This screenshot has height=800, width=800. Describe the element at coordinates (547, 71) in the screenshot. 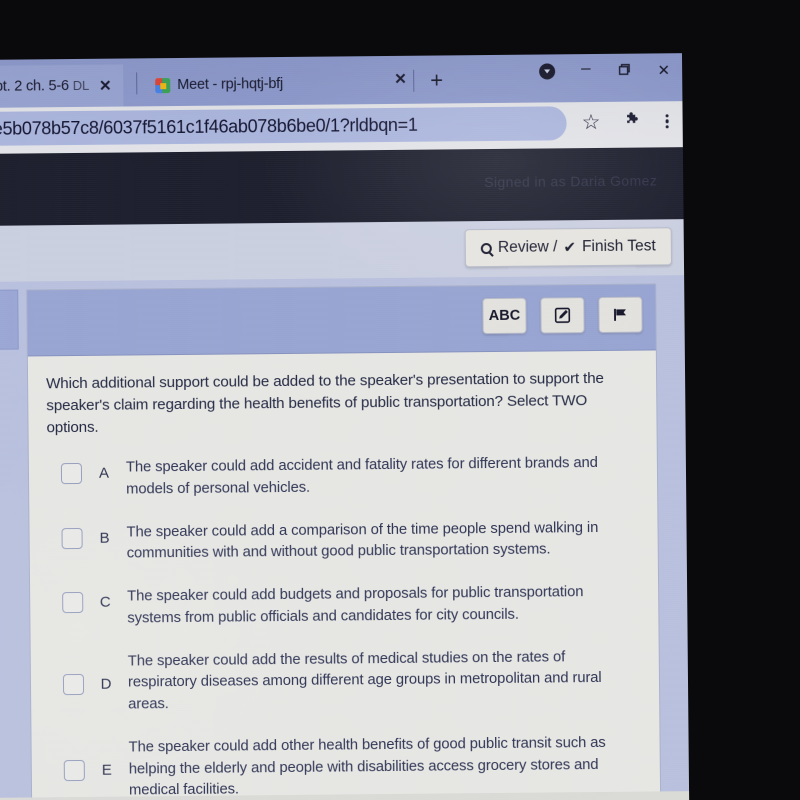

I see `profile-avatar-icon` at that location.